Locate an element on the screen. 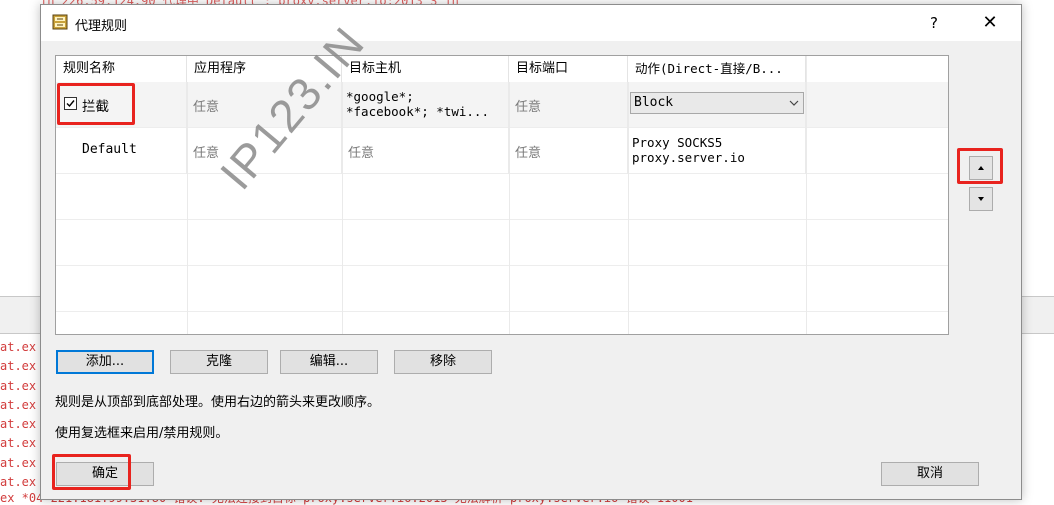 The image size is (1054, 505). checkbox-checked-icon is located at coordinates (70, 104).